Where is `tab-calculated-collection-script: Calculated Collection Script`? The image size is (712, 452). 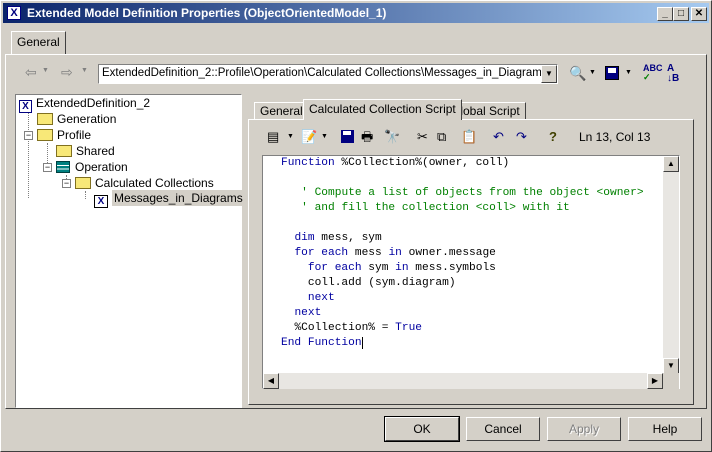 tab-calculated-collection-script: Calculated Collection Script is located at coordinates (382, 109).